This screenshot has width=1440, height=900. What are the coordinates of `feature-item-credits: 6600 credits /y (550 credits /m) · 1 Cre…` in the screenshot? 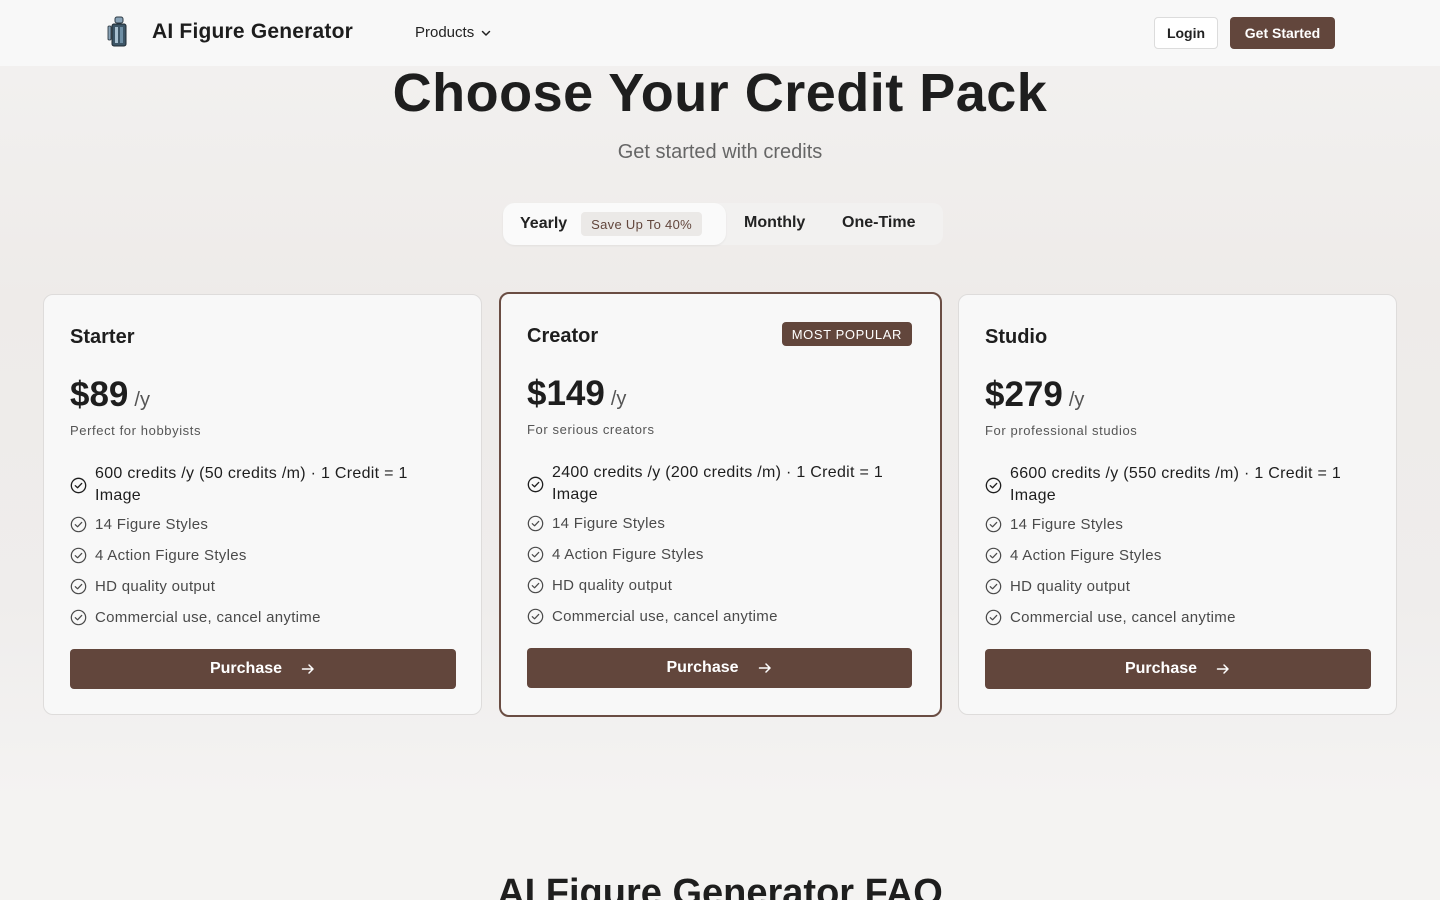 It's located at (1165, 485).